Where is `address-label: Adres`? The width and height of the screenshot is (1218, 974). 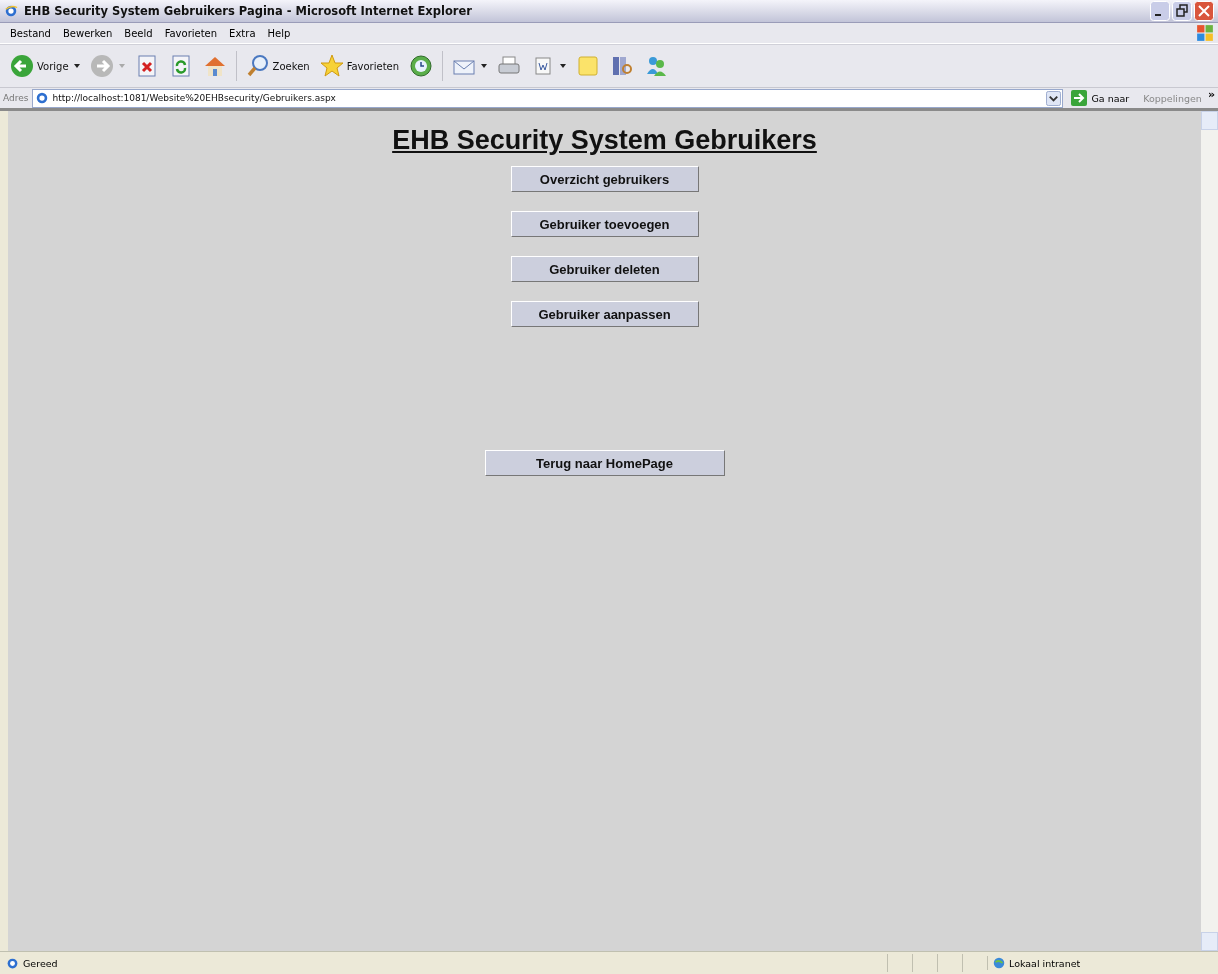
address-label: Adres is located at coordinates (16, 98).